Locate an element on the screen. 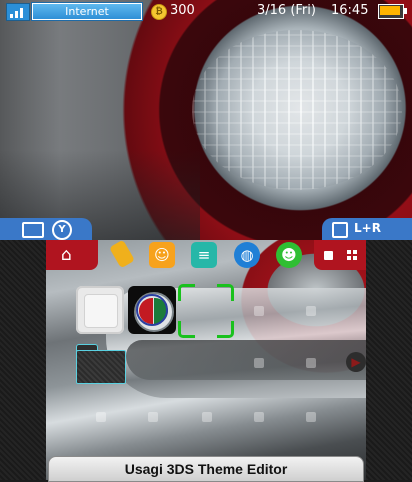 This screenshot has height=482, width=412. folder-icon is located at coordinates (101, 364).